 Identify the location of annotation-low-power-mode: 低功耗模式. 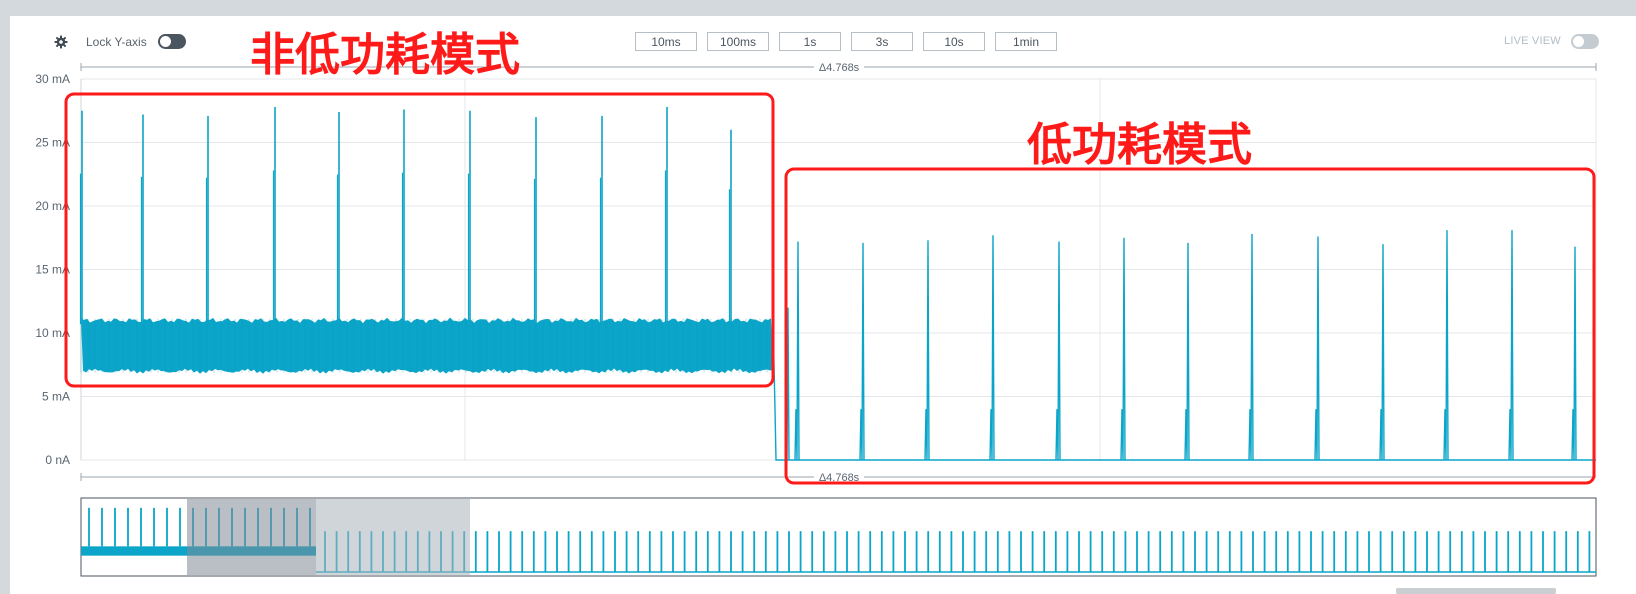
(1140, 144).